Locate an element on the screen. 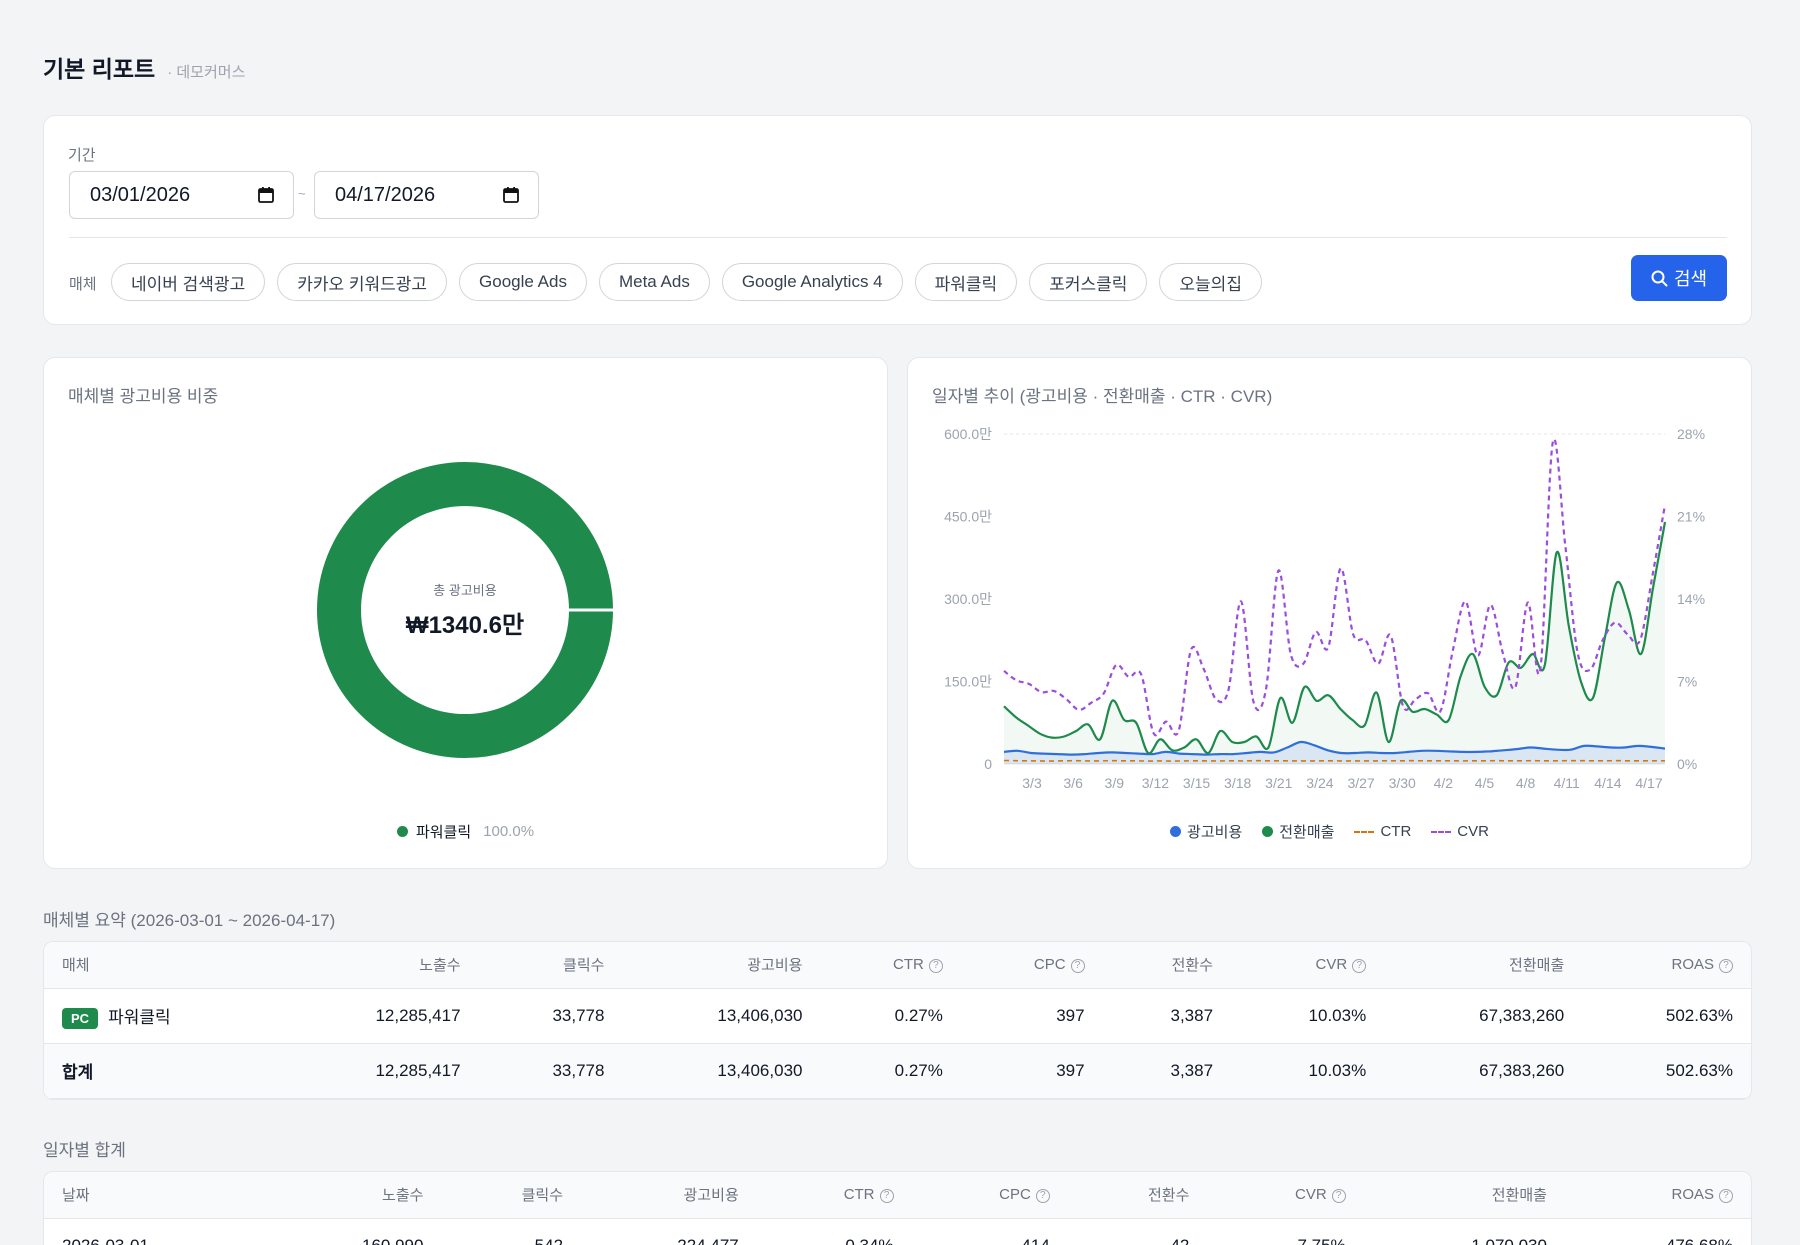  page-subtitle: · 데모커머스 is located at coordinates (206, 72).